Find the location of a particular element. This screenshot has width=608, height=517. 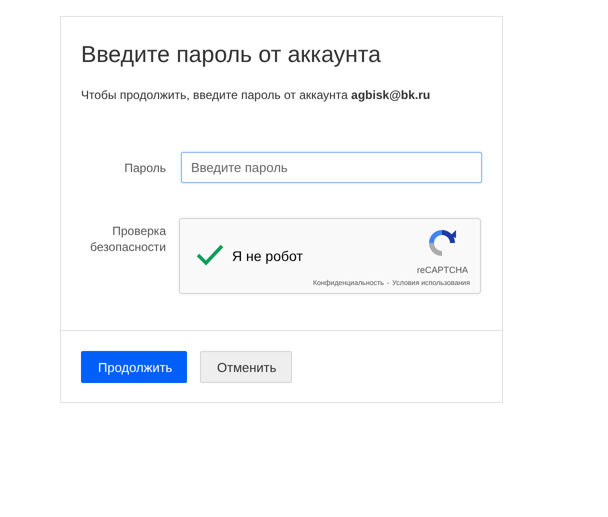

dialog-title: Введите пароль от аккаунта is located at coordinates (231, 54).